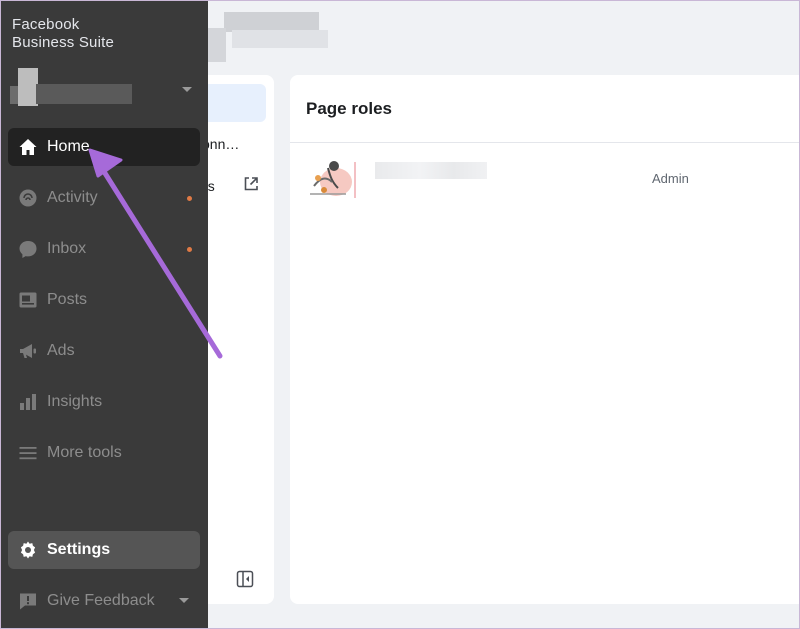  Describe the element at coordinates (28, 351) in the screenshot. I see `ads-icon` at that location.